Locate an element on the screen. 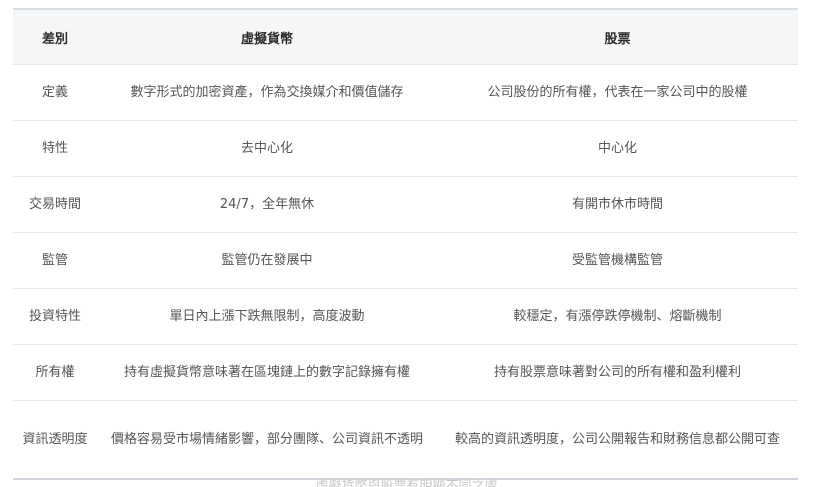 The height and width of the screenshot is (487, 813). table-caption: 虛擬貨幣與股票有明顯不同之處 is located at coordinates (406, 483).